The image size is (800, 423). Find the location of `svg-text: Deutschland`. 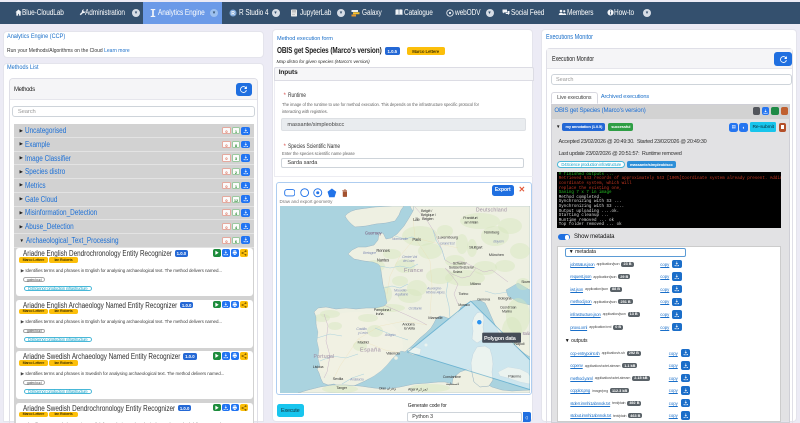

svg-text: Deutschland is located at coordinates (491, 211).